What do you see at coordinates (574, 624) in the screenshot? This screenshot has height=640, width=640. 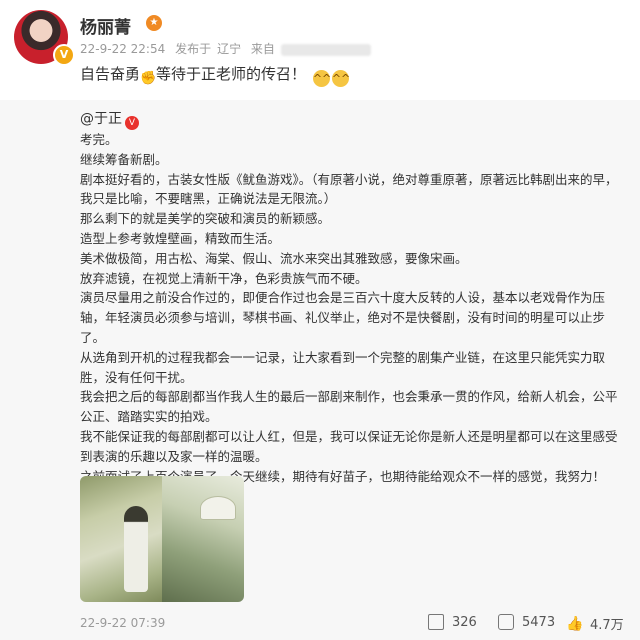 I see `like-icon: 👍` at bounding box center [574, 624].